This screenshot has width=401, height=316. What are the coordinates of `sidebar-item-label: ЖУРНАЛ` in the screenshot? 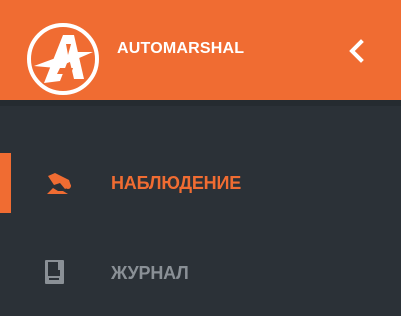 It's located at (150, 273).